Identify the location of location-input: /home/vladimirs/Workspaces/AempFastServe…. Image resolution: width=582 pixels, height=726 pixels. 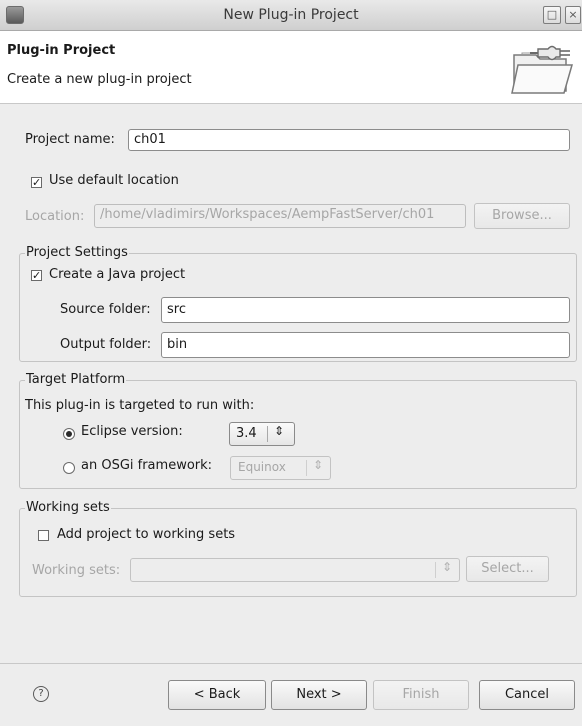
(280, 216).